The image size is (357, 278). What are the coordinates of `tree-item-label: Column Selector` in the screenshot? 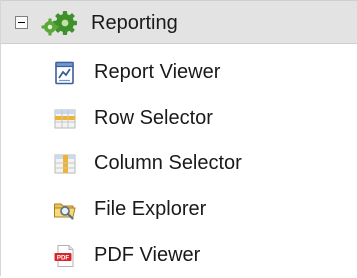 It's located at (168, 163).